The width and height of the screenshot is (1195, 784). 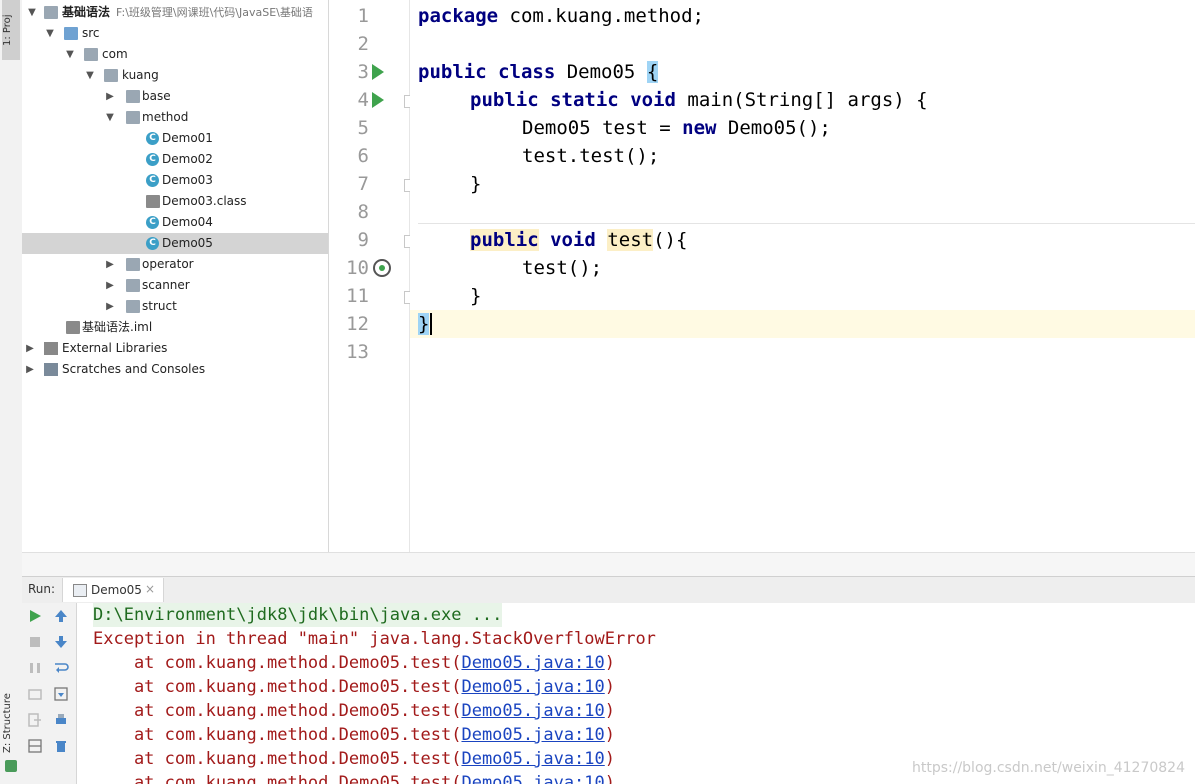 I want to click on structure-tool-tab: Z: Structure, so click(x=11, y=723).